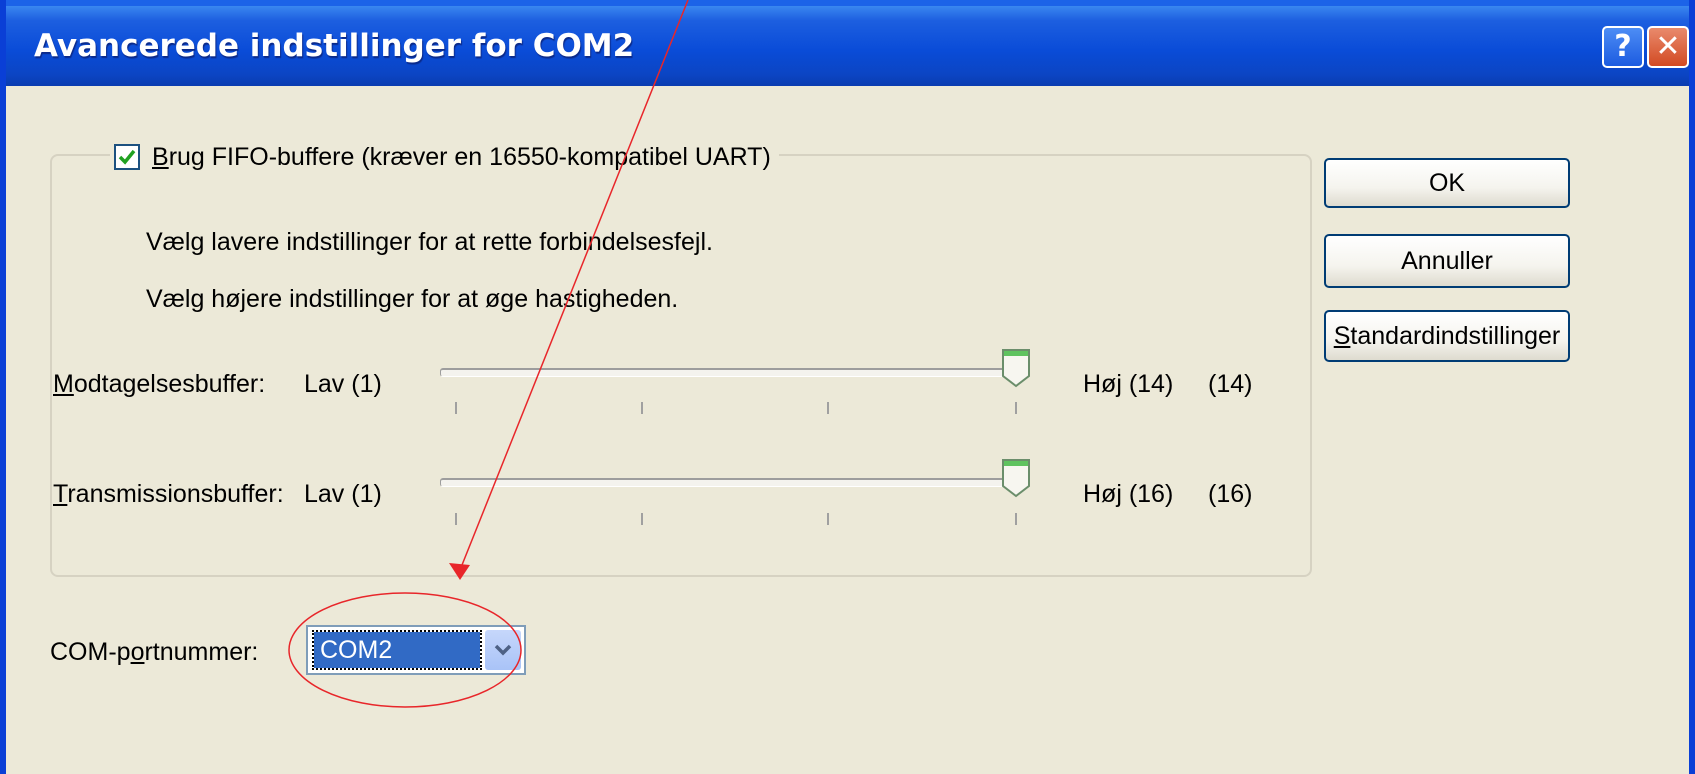 The height and width of the screenshot is (774, 1695). I want to click on chevron-down-icon, so click(503, 650).